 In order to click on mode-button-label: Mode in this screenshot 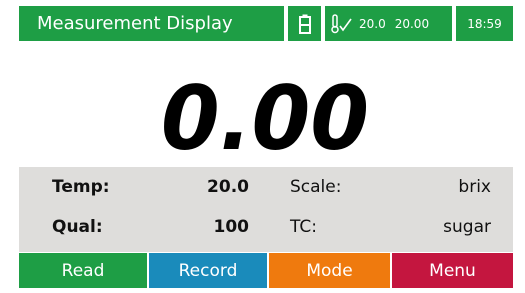, I will do `click(329, 270)`.